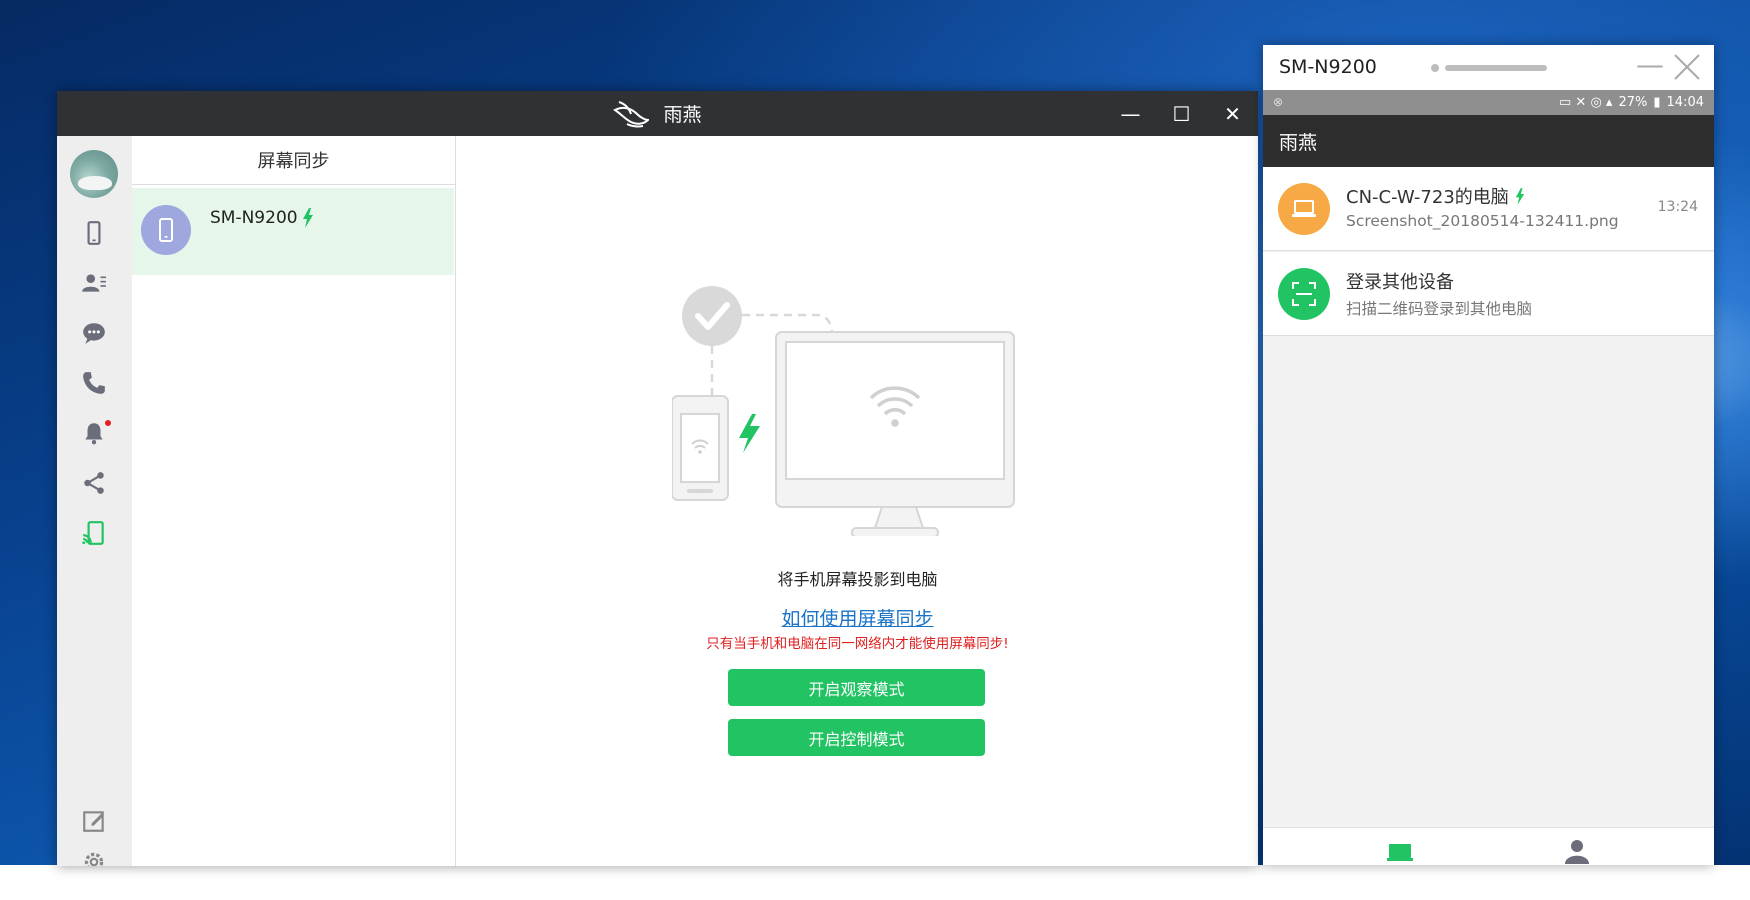 This screenshot has height=900, width=1750. I want to click on scan-qr-icon, so click(1304, 294).